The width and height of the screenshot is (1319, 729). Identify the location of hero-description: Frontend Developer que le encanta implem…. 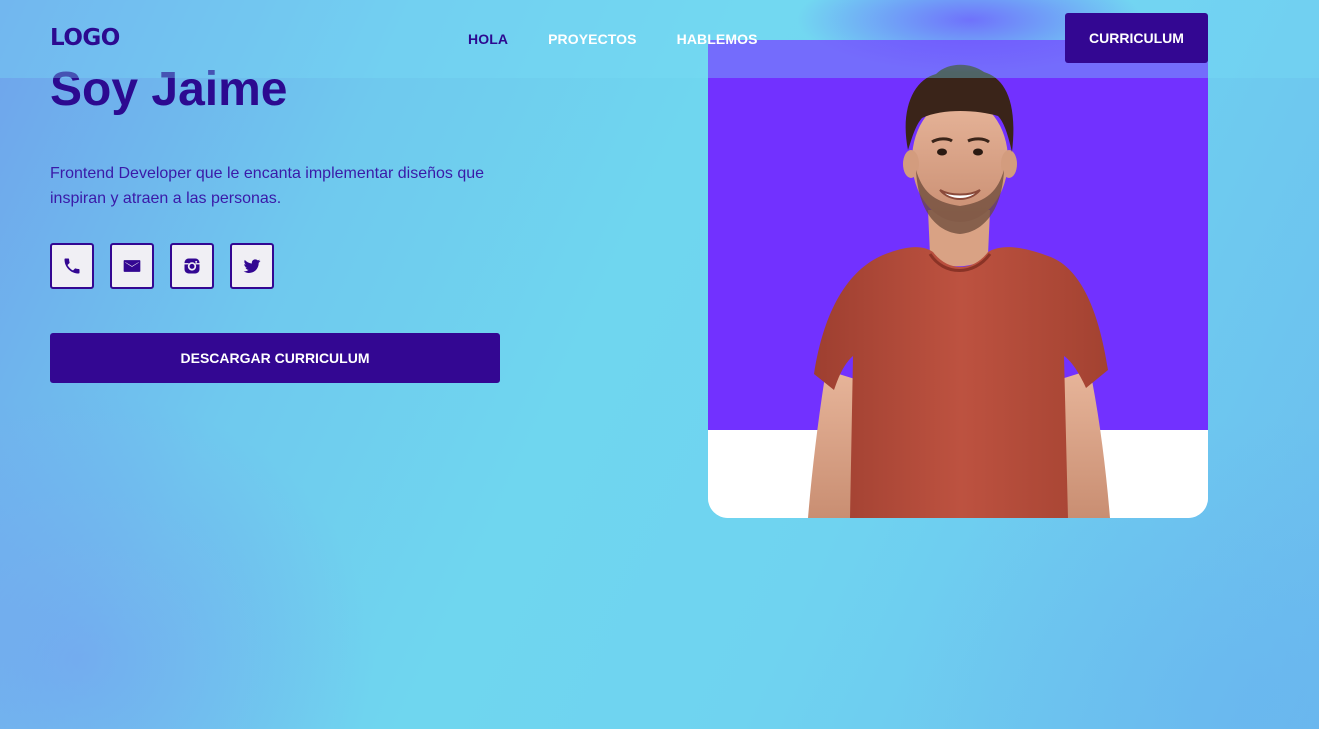
(267, 186).